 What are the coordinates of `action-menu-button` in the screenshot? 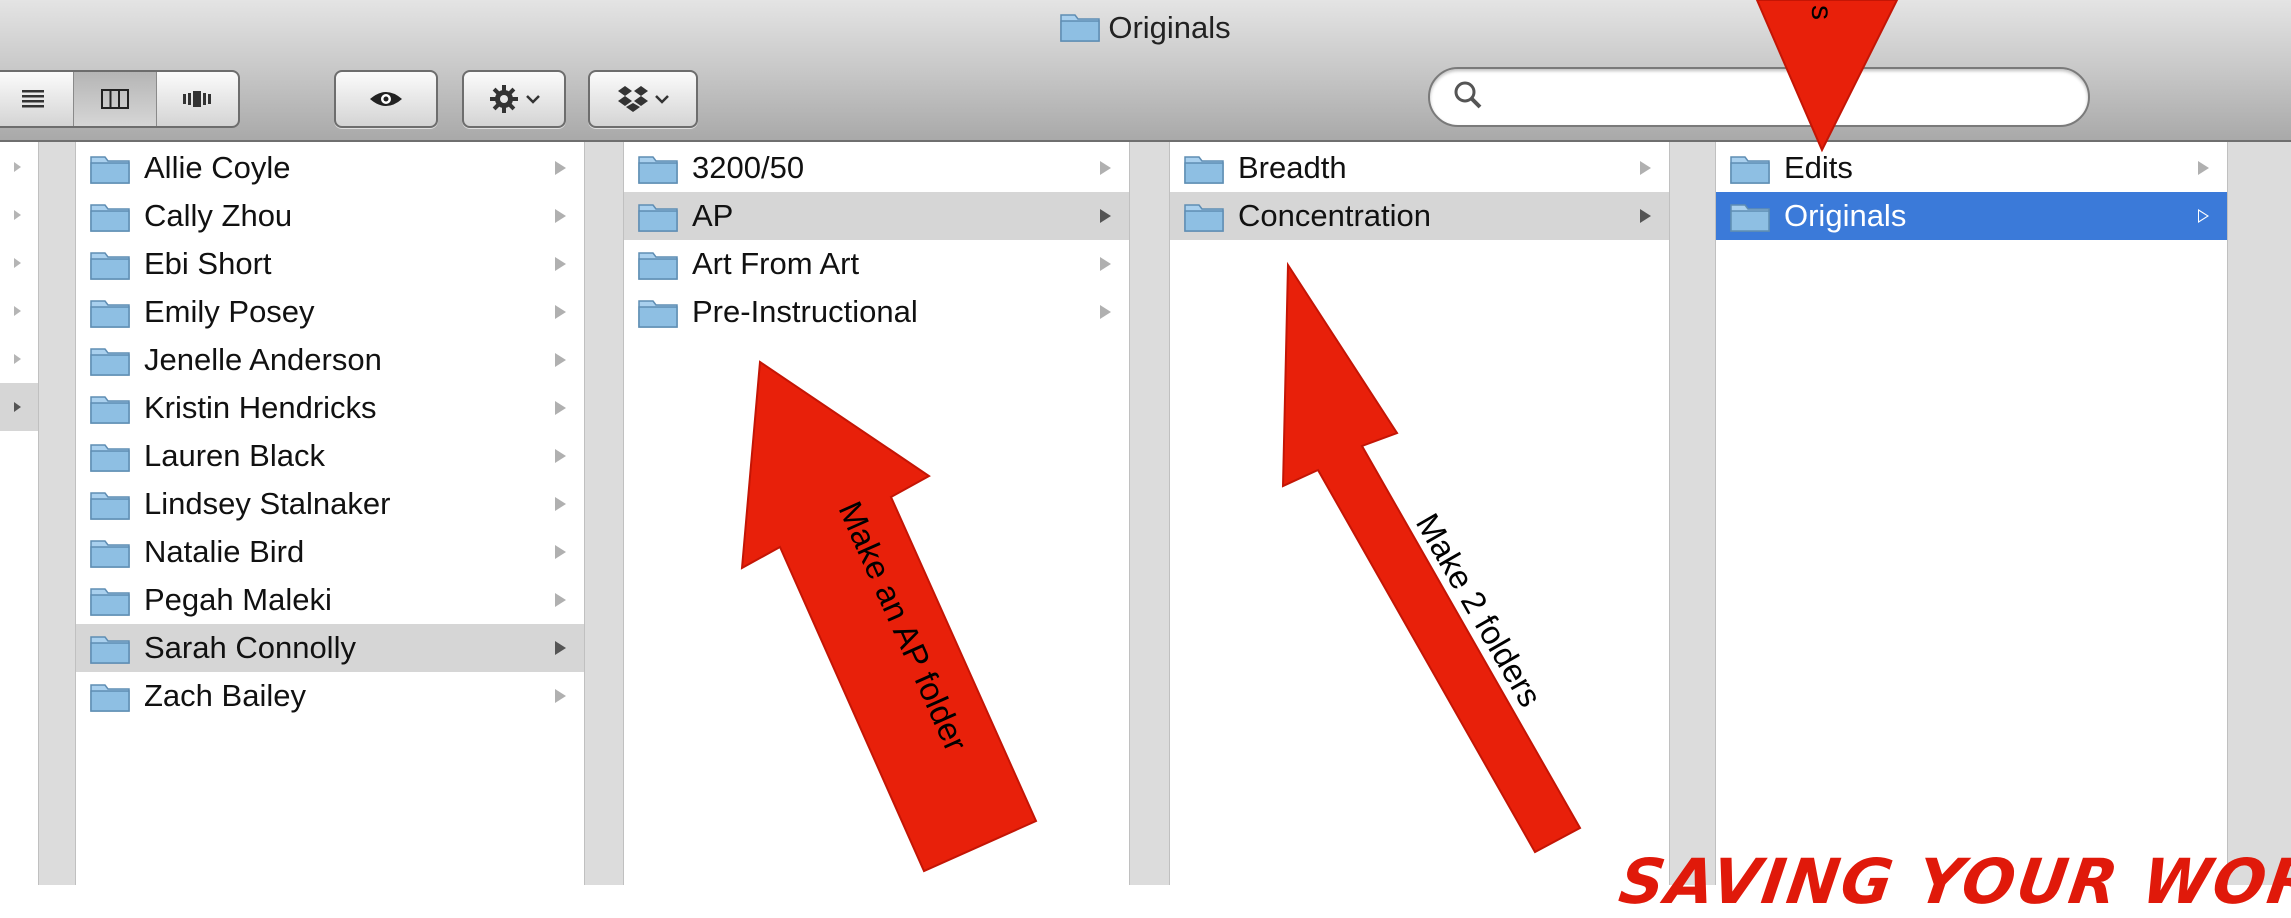 It's located at (514, 99).